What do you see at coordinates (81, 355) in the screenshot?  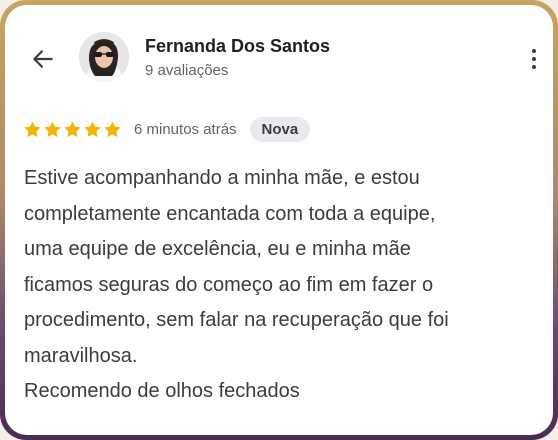 I see `review-text-line: maravilhosa.` at bounding box center [81, 355].